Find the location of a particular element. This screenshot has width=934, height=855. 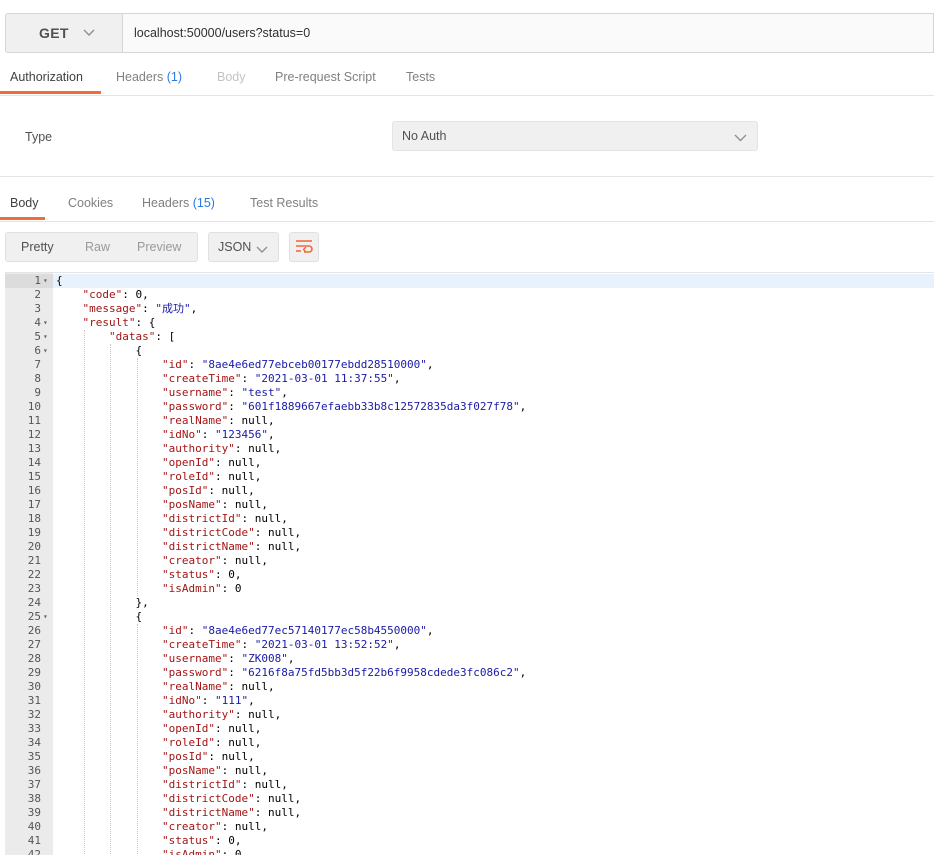

code-text: { is located at coordinates (139, 351).